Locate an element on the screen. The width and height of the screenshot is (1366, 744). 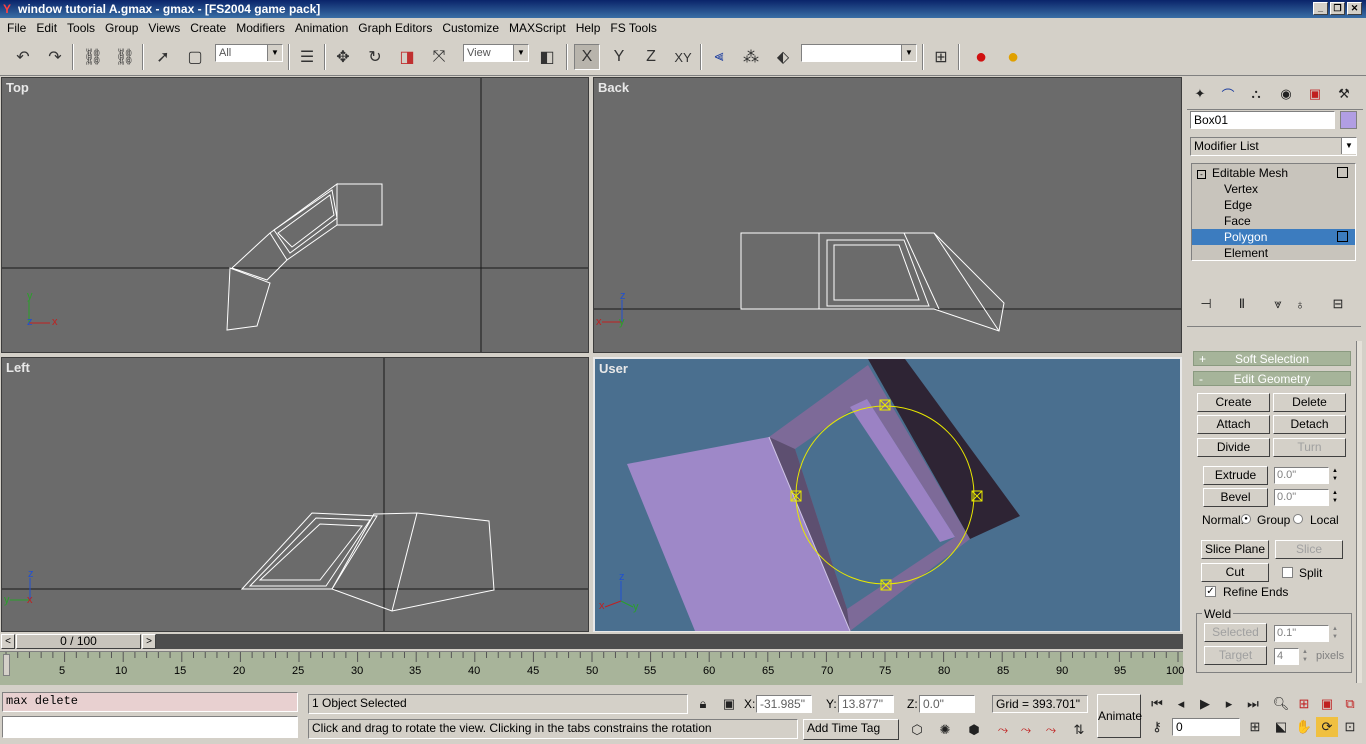
maximize-viewport-icon: ⊡ is located at coordinates (1350, 727).